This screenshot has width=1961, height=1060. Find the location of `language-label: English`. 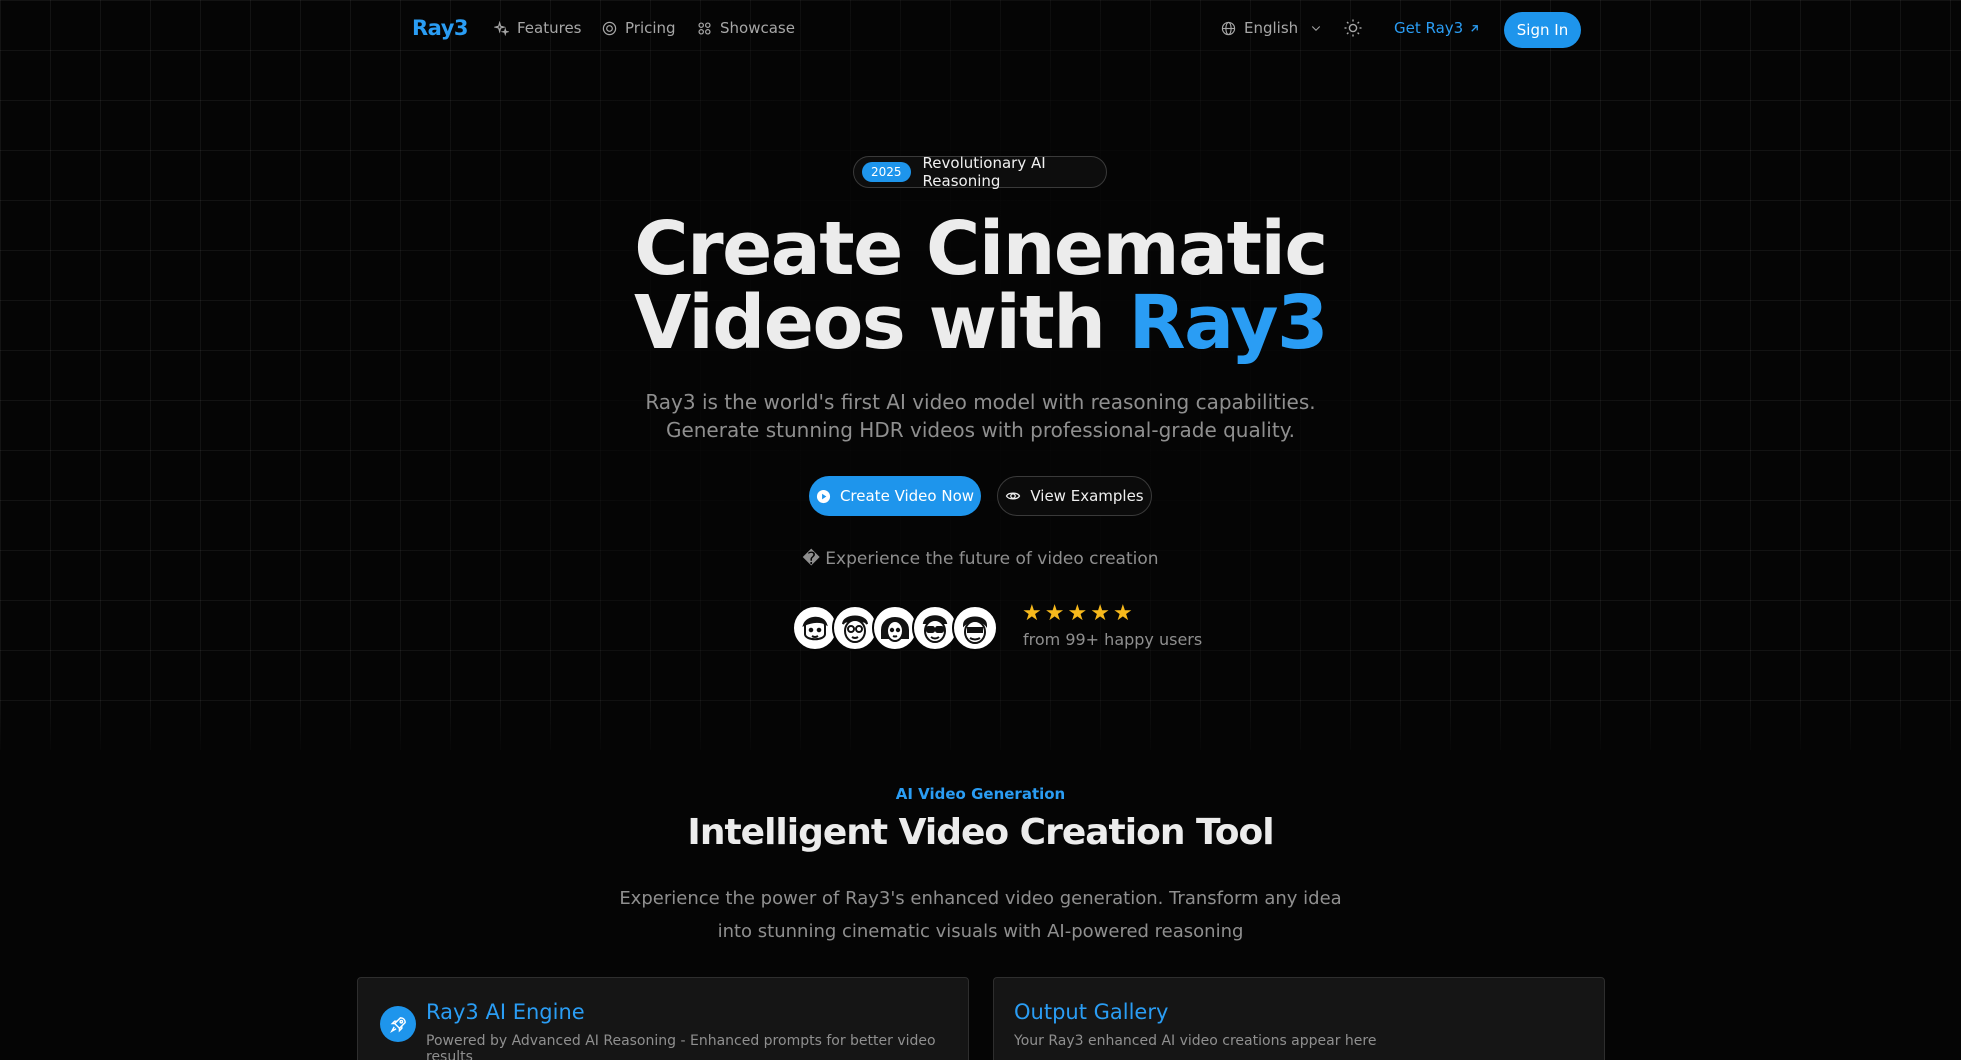

language-label: English is located at coordinates (1271, 28).